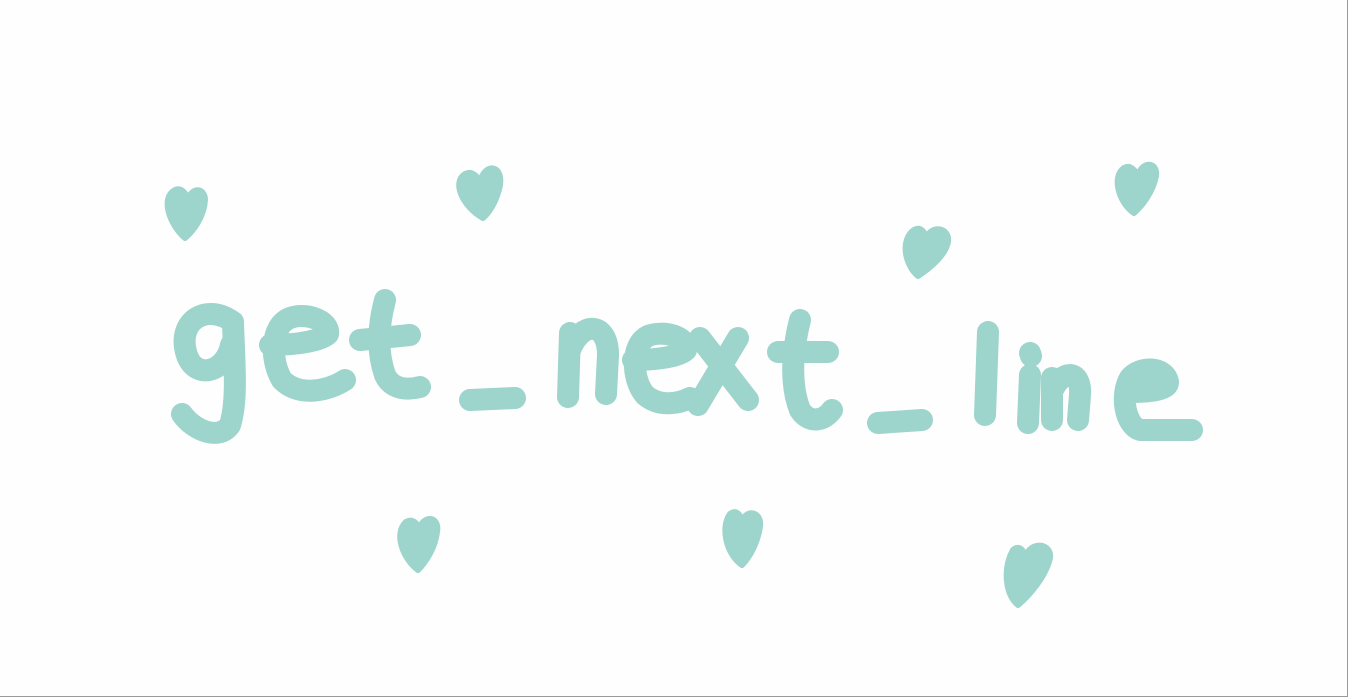 This screenshot has width=1348, height=697. What do you see at coordinates (1029, 388) in the screenshot?
I see `letter-i` at bounding box center [1029, 388].